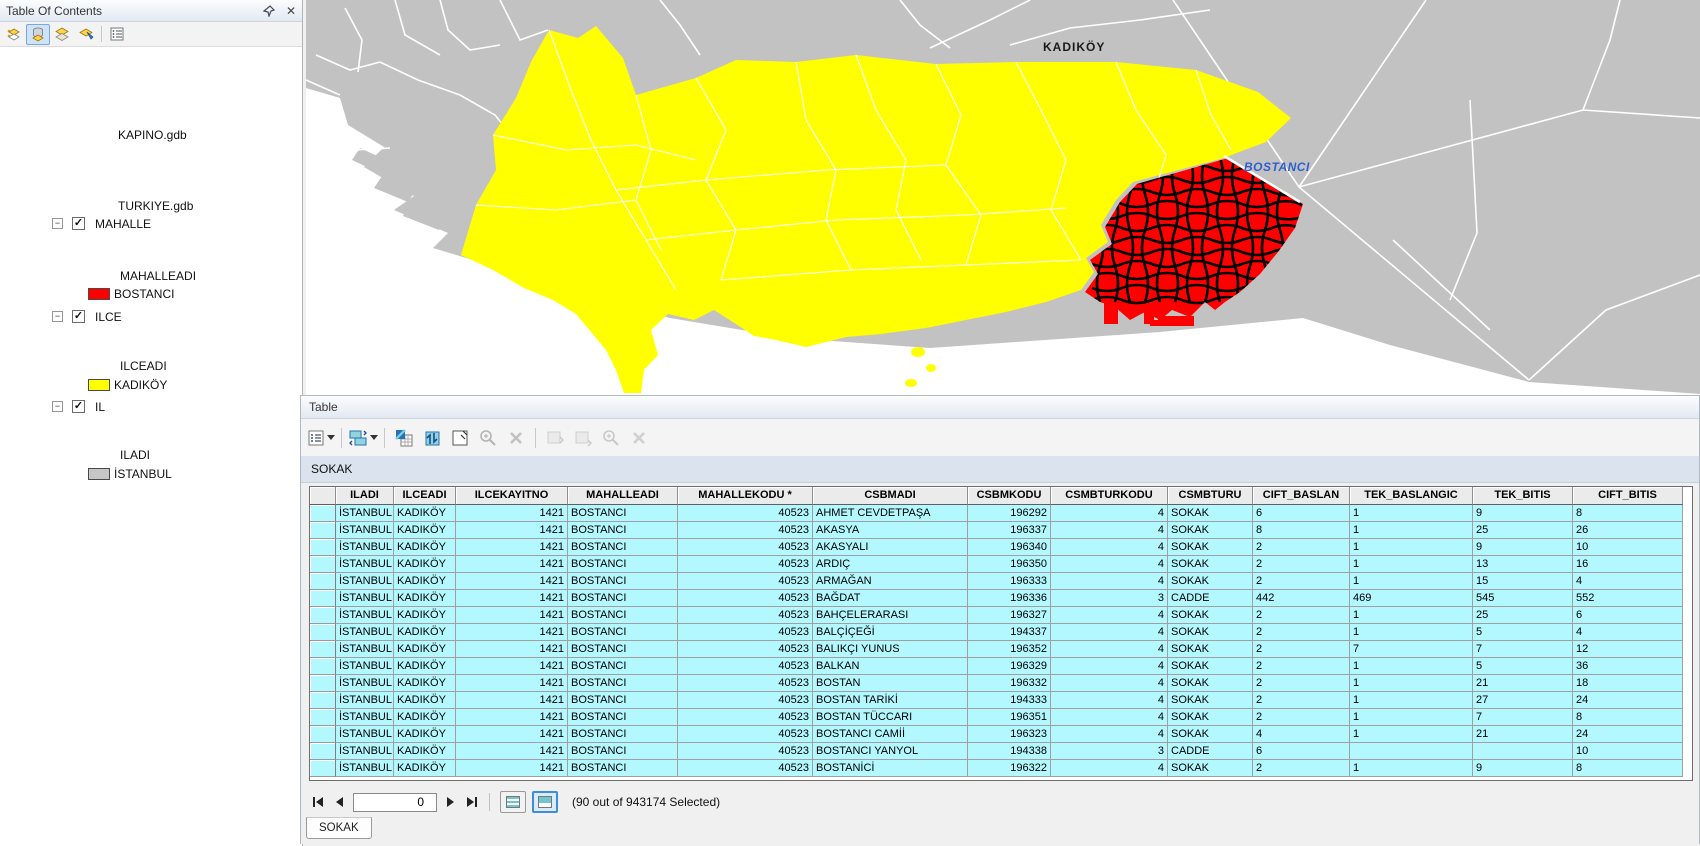 The image size is (1700, 846). Describe the element at coordinates (450, 802) in the screenshot. I see `next-record-button` at that location.